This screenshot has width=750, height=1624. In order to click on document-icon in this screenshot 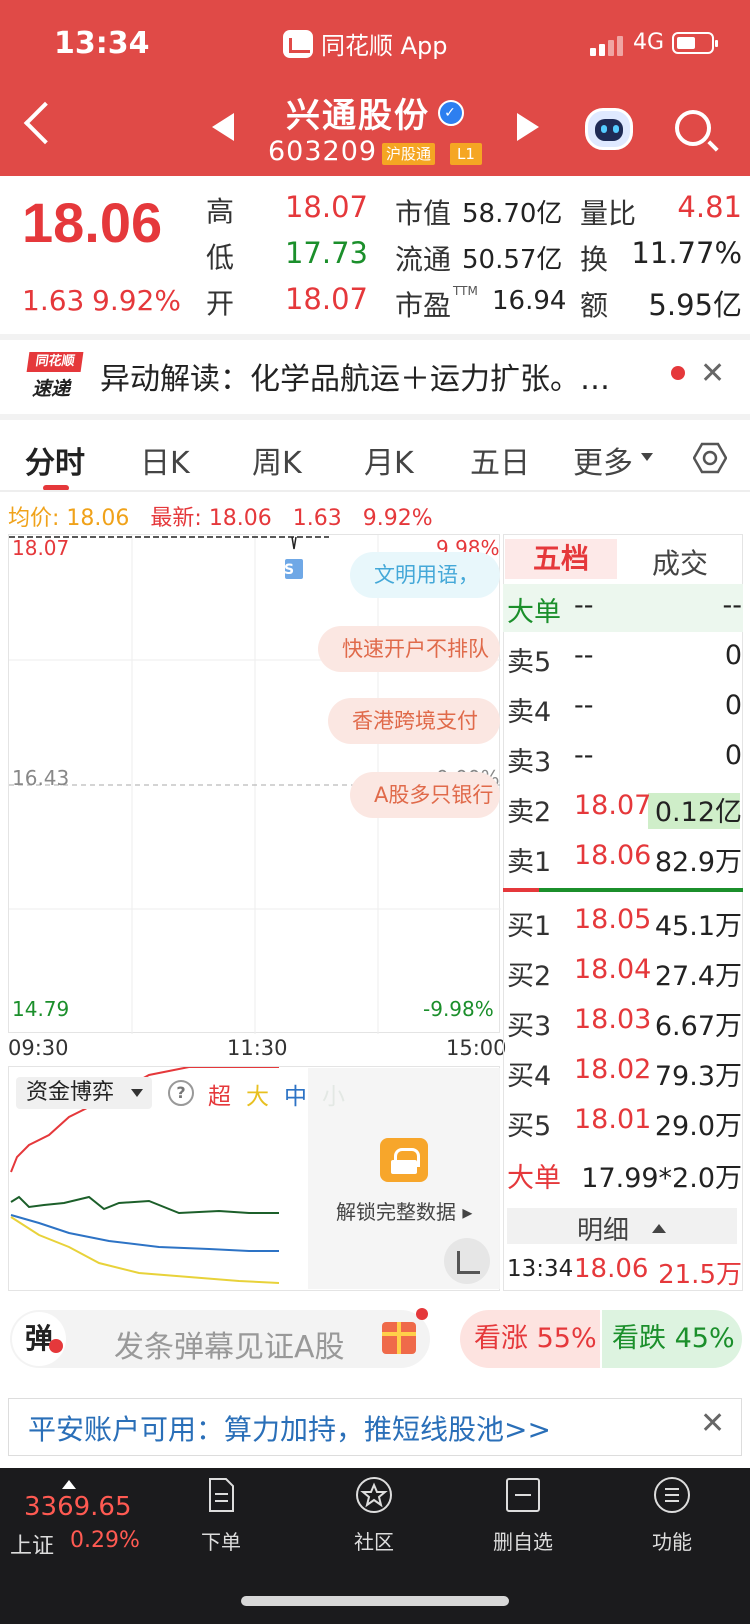, I will do `click(221, 1495)`.